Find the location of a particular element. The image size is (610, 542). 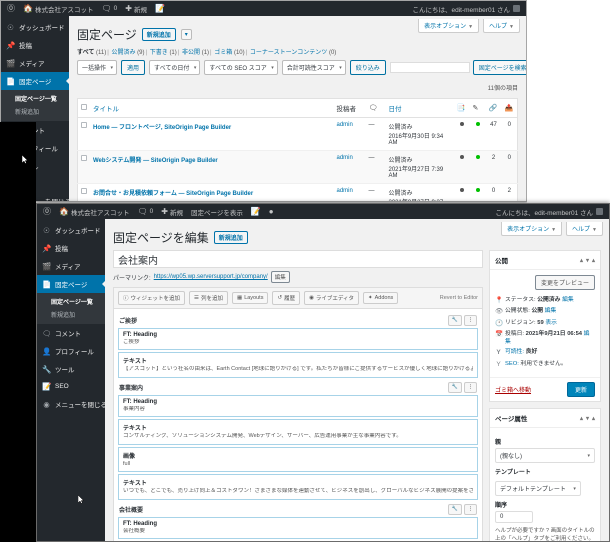

template-select: デフォルトテンプレート is located at coordinates (538, 489).